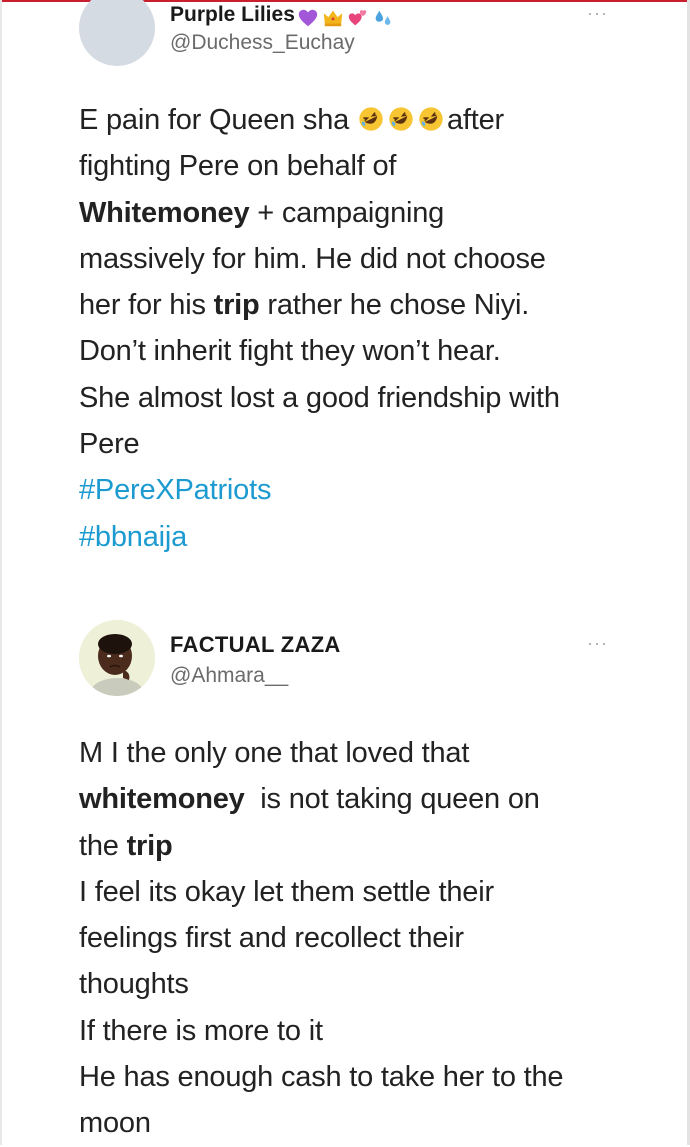  I want to click on tweet-line: Whitemoney + campaigning, so click(369, 213).